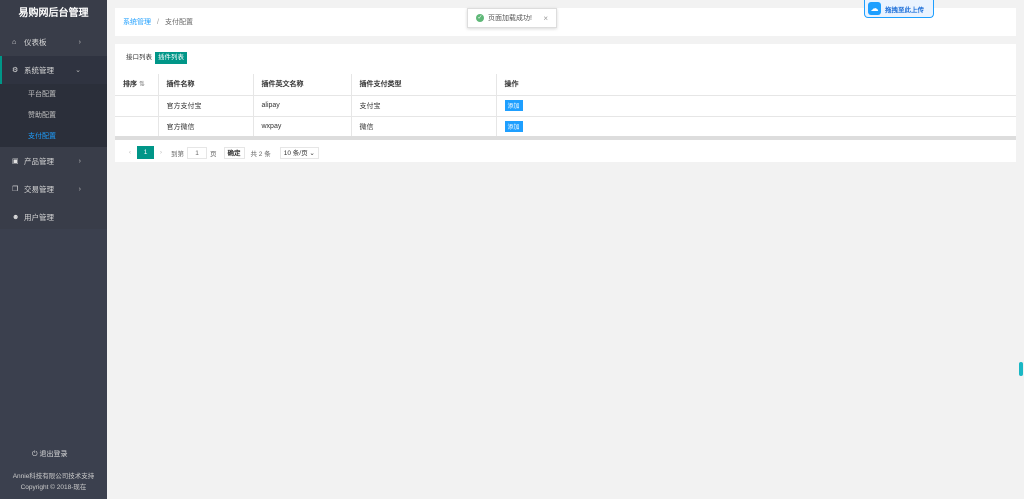 The width and height of the screenshot is (1024, 499). What do you see at coordinates (1021, 369) in the screenshot?
I see `side-drawer-handle` at bounding box center [1021, 369].